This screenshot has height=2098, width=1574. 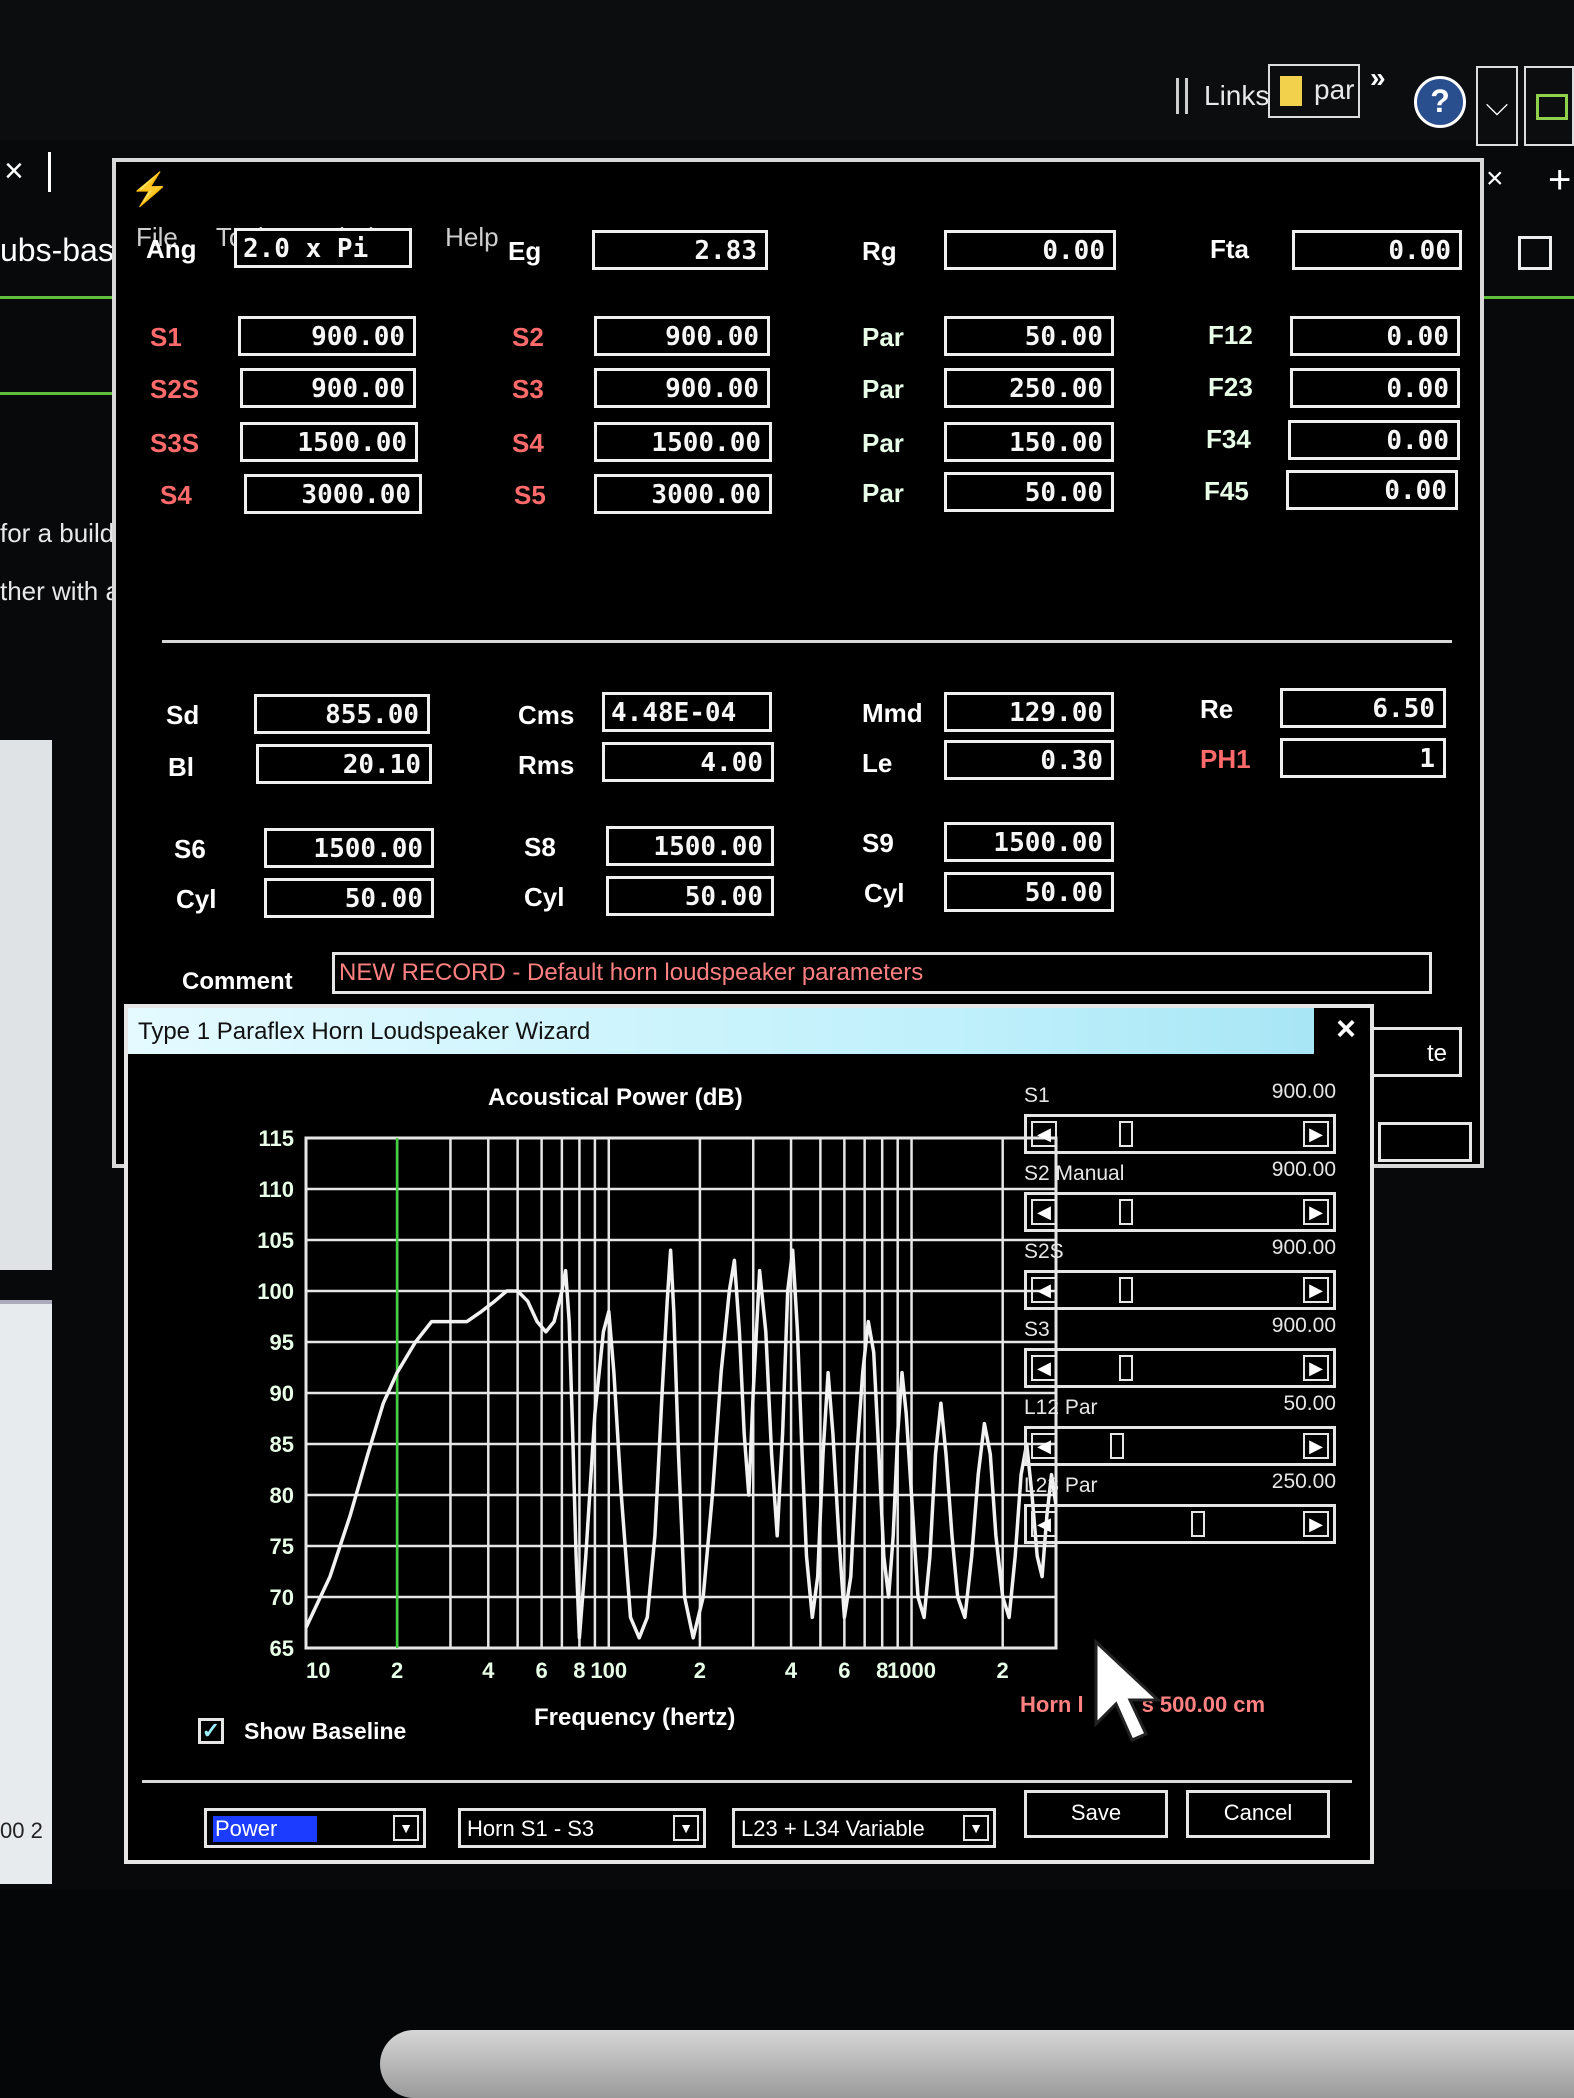 I want to click on field-rms: 4.00, so click(x=688, y=762).